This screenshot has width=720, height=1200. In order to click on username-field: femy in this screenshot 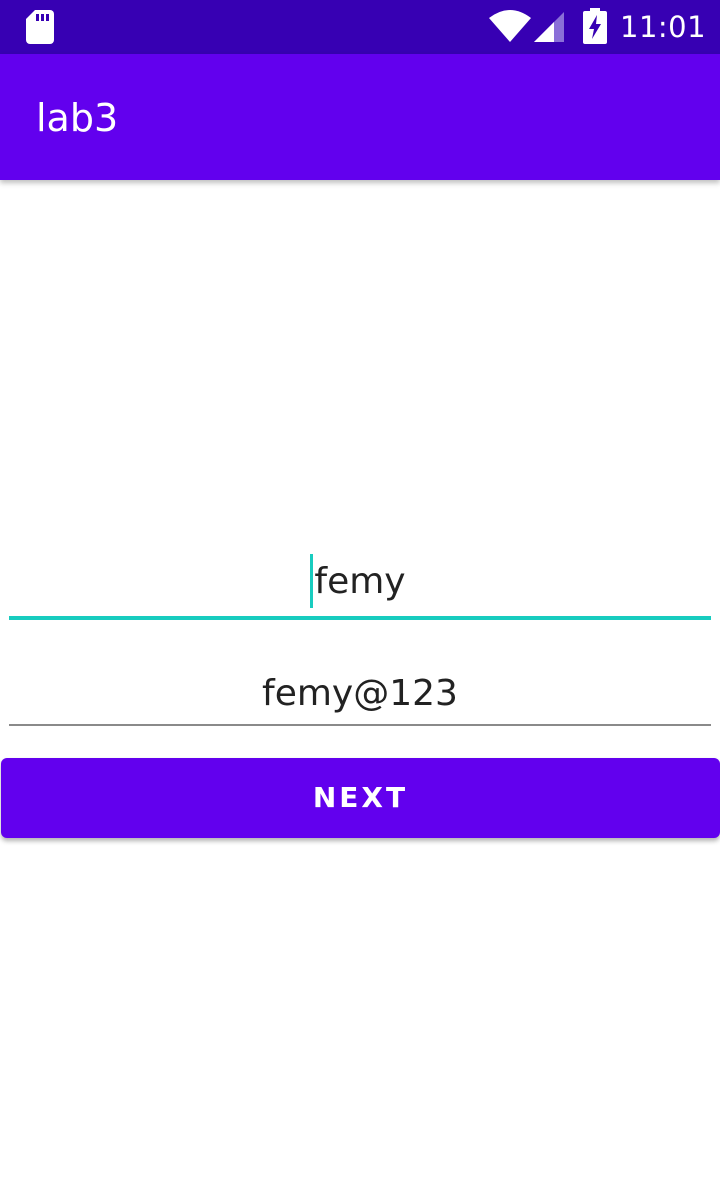, I will do `click(360, 586)`.